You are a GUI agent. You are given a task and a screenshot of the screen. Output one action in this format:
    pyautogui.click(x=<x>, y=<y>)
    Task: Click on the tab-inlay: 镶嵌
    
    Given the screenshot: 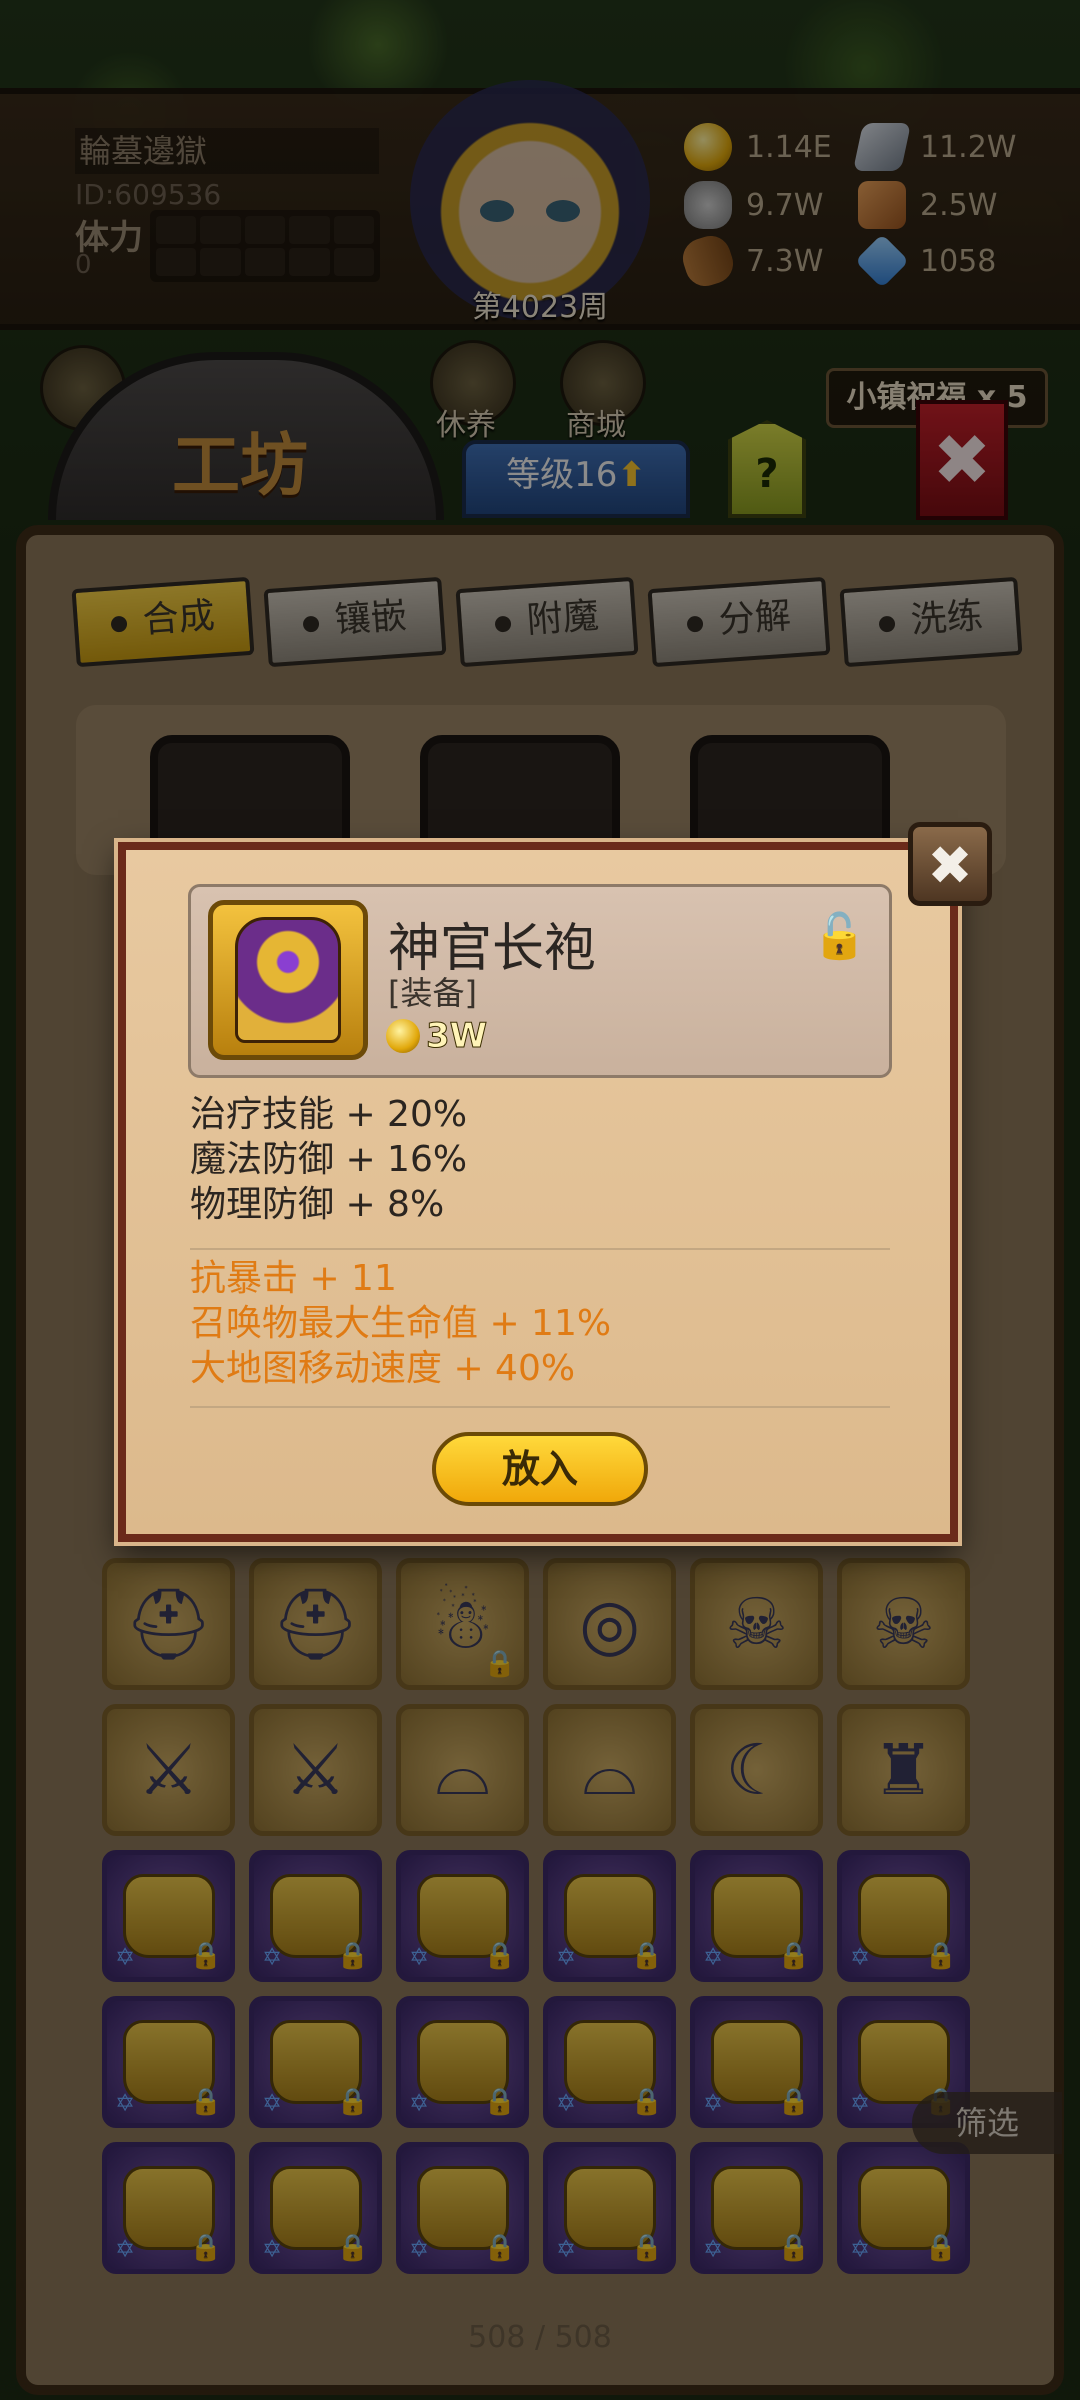 What is the action you would take?
    pyautogui.click(x=355, y=622)
    